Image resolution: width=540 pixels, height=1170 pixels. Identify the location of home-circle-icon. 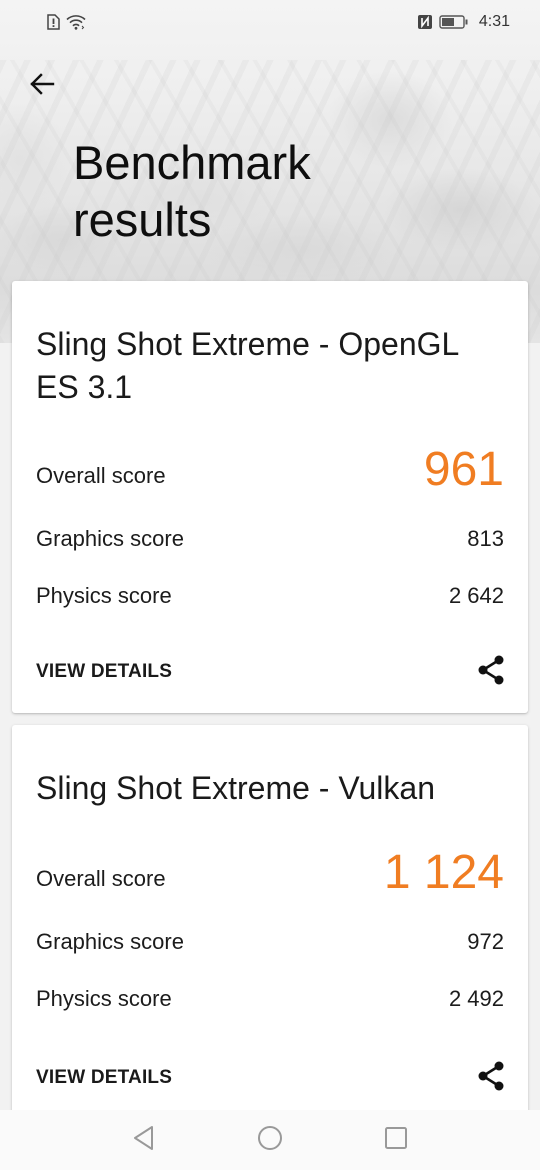
(270, 1140).